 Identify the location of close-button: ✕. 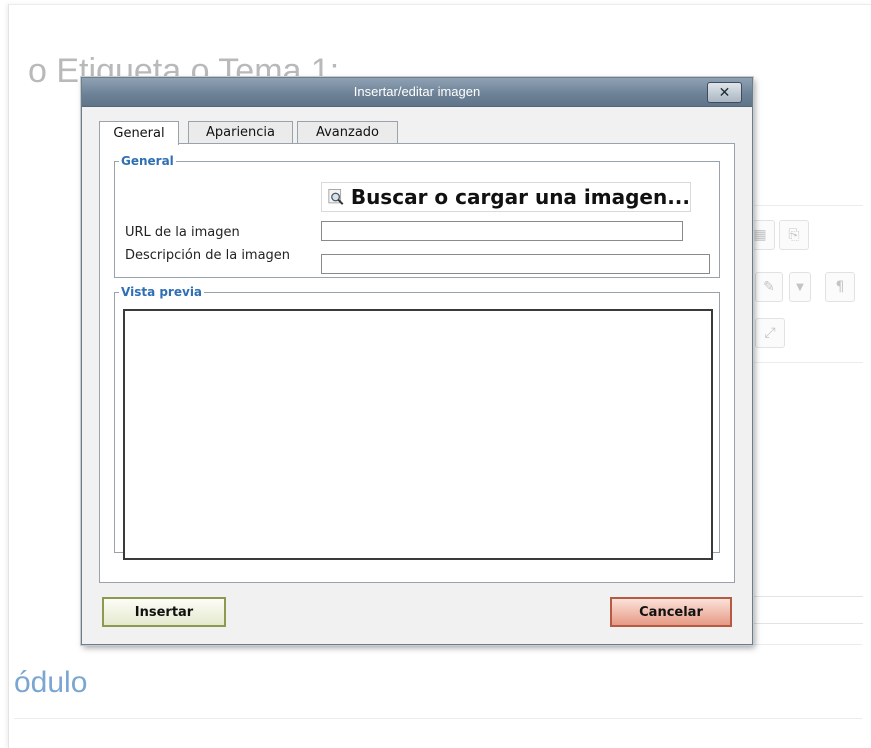
(724, 92).